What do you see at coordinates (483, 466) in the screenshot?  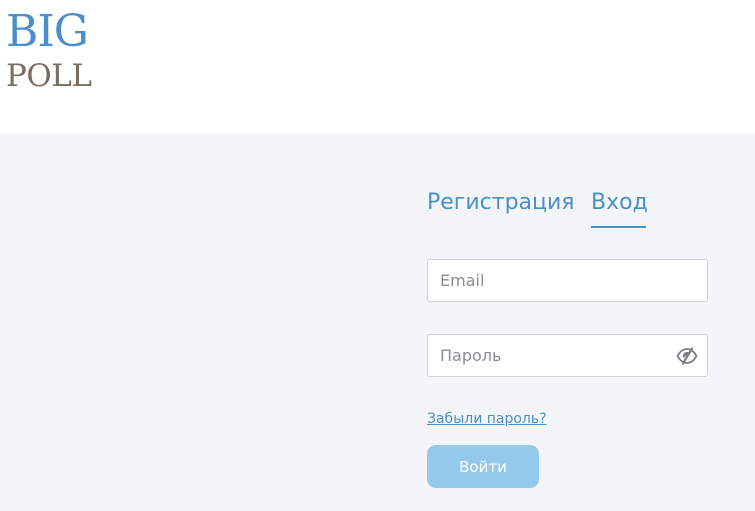 I see `login-button: Войти` at bounding box center [483, 466].